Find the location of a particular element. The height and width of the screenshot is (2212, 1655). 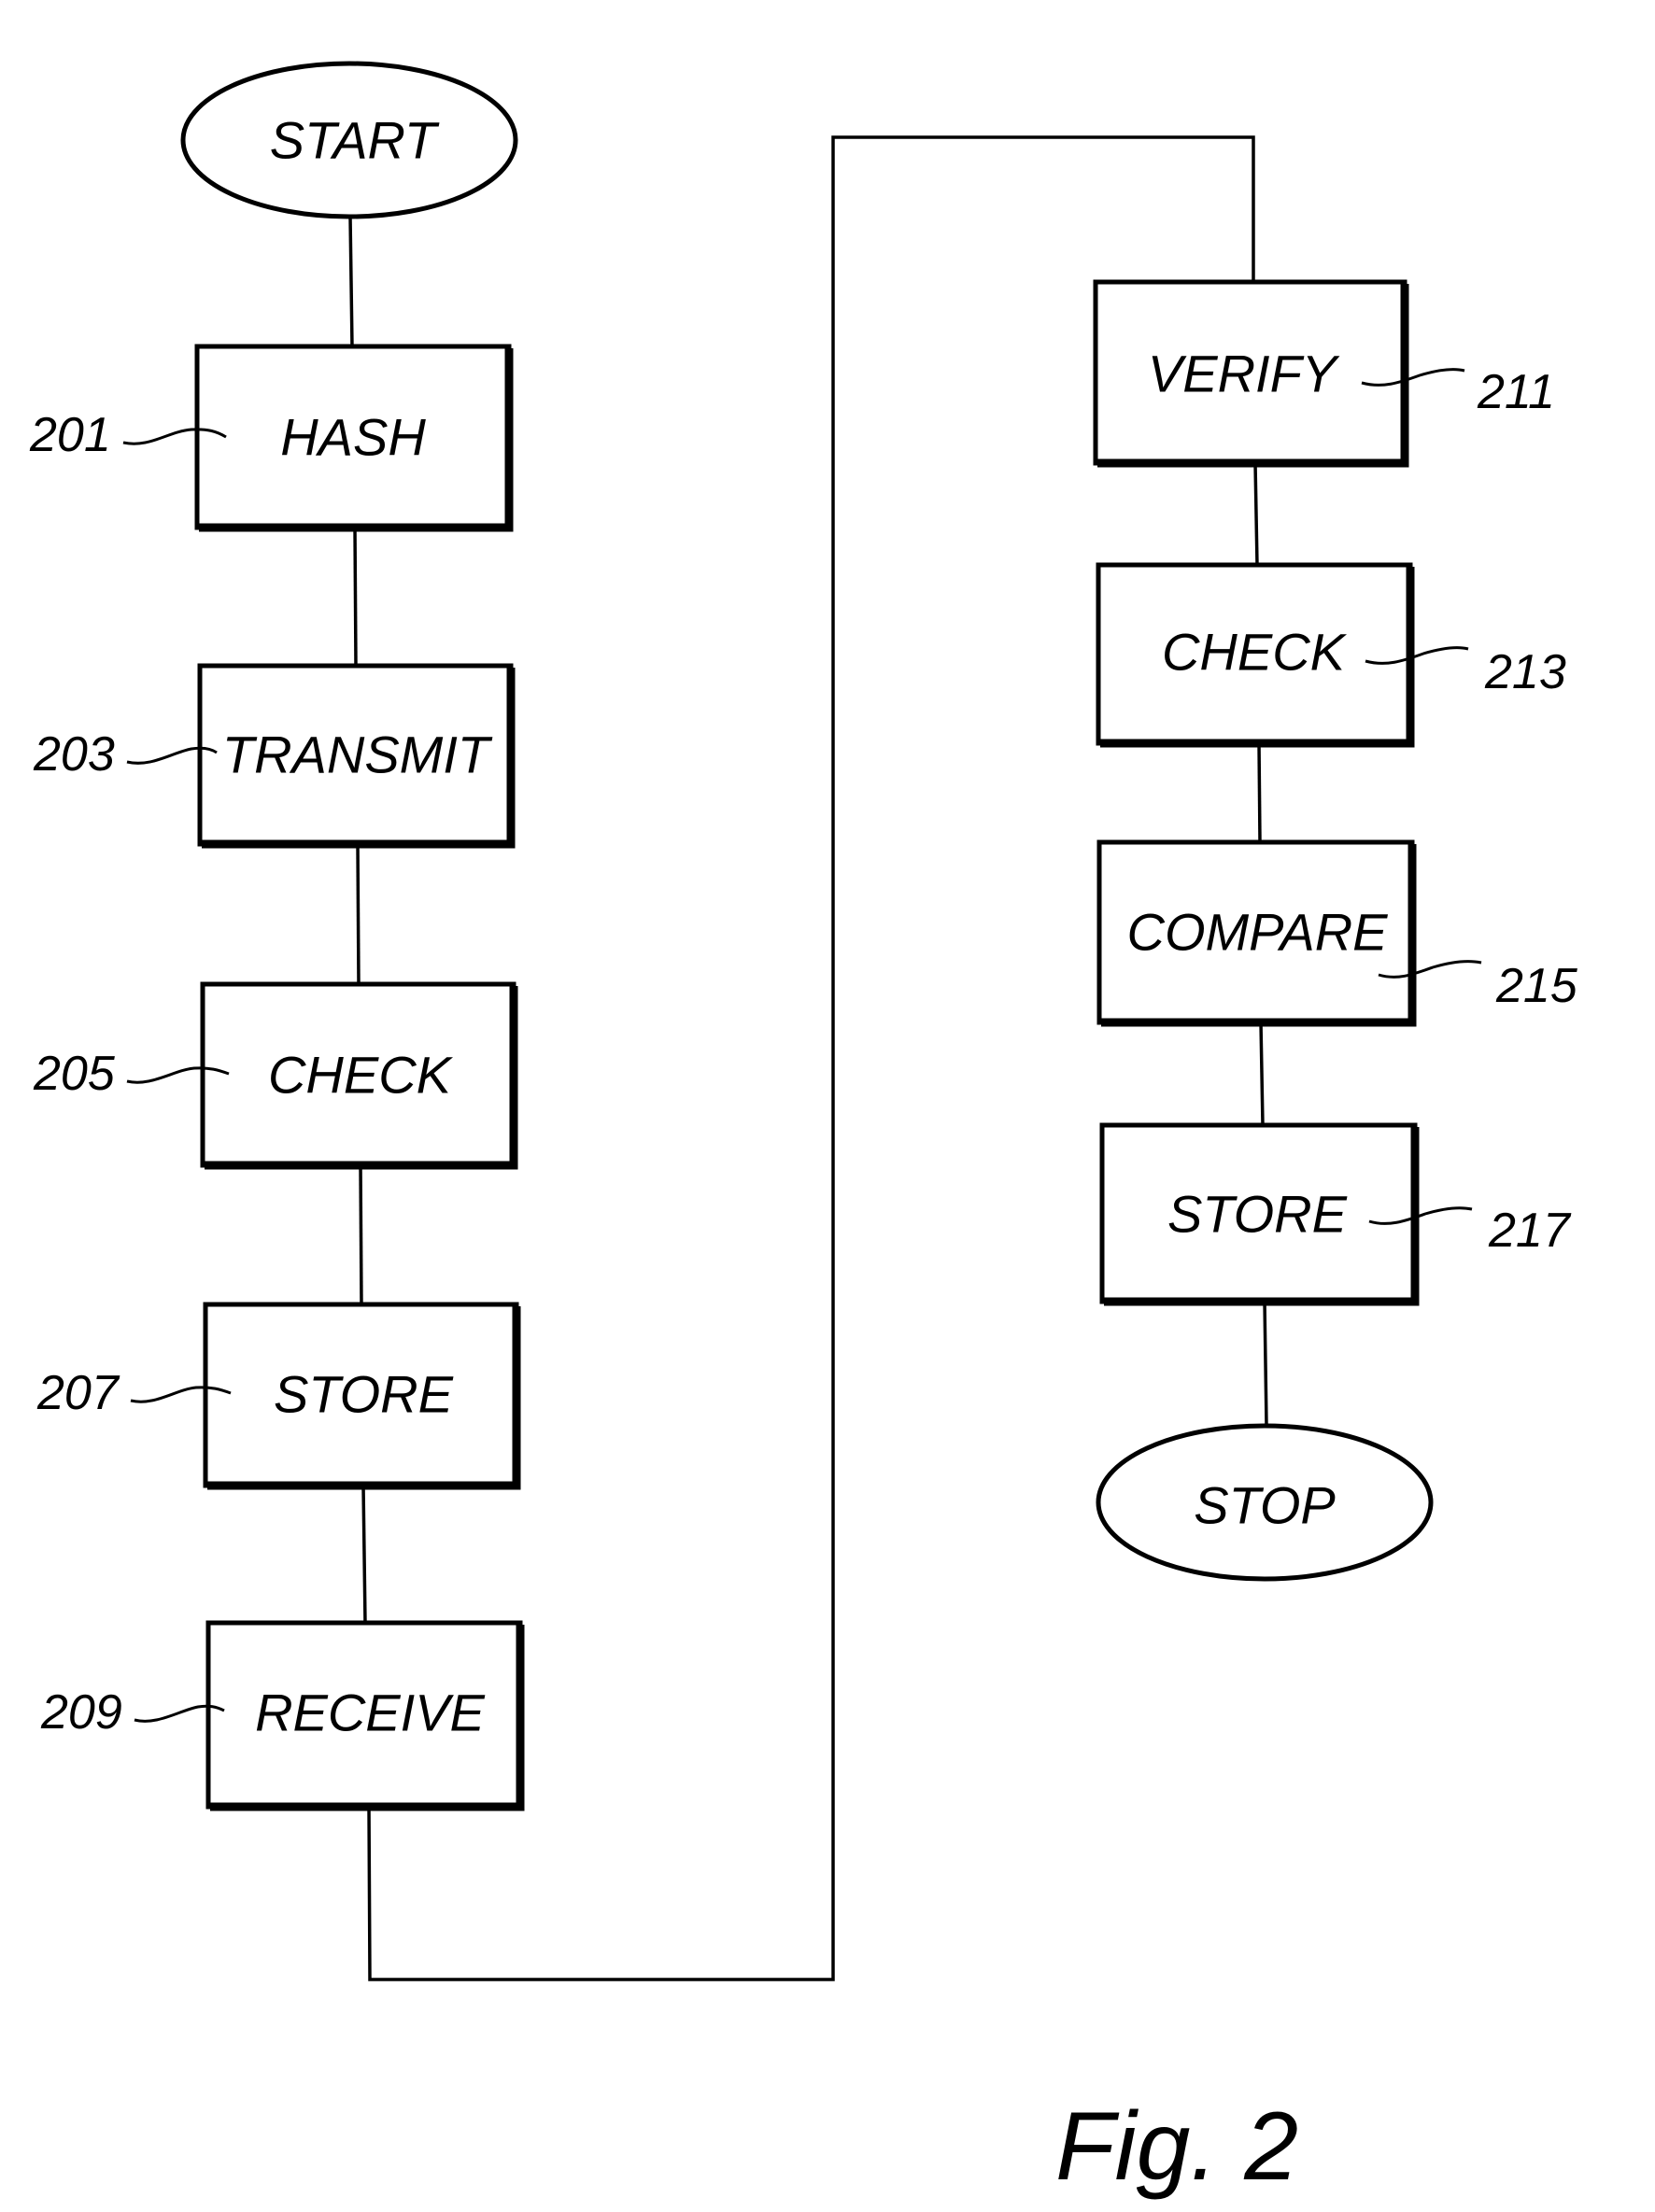

step-215: COMPARE 215 is located at coordinates (1337, 933).